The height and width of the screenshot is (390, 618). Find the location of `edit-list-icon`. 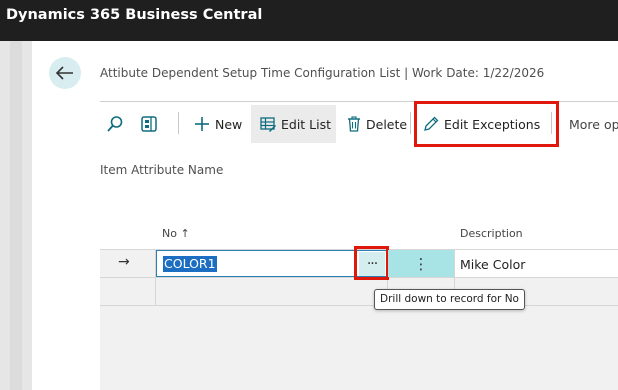

edit-list-icon is located at coordinates (268, 124).